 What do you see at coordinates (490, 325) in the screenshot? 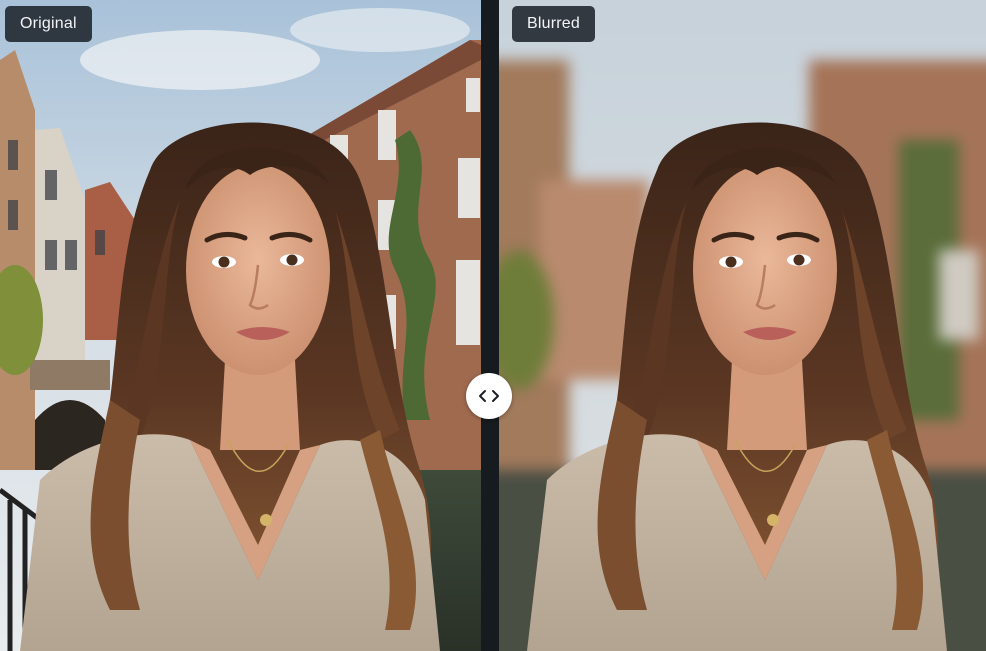
I see `comparison-divider` at bounding box center [490, 325].